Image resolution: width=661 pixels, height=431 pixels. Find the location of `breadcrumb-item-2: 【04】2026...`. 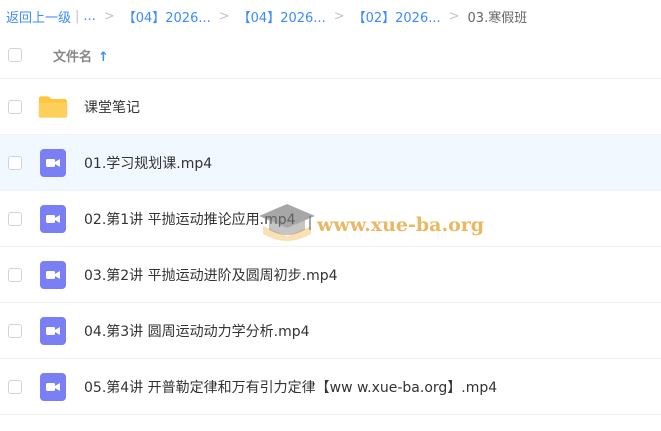

breadcrumb-item-2: 【04】2026... is located at coordinates (282, 16).